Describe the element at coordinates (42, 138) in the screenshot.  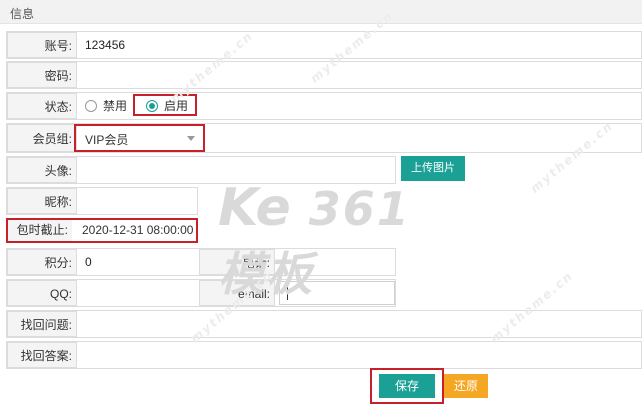
I see `group-label: 会员组:` at that location.